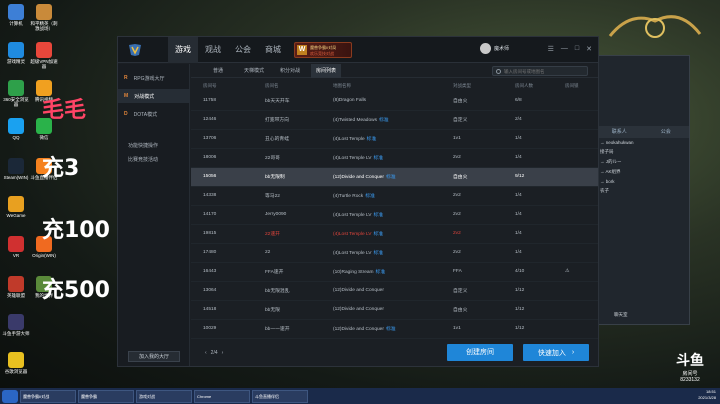 This screenshot has width=720, height=404. What do you see at coordinates (621, 315) in the screenshot?
I see `chat-footer: 聊天室` at bounding box center [621, 315].